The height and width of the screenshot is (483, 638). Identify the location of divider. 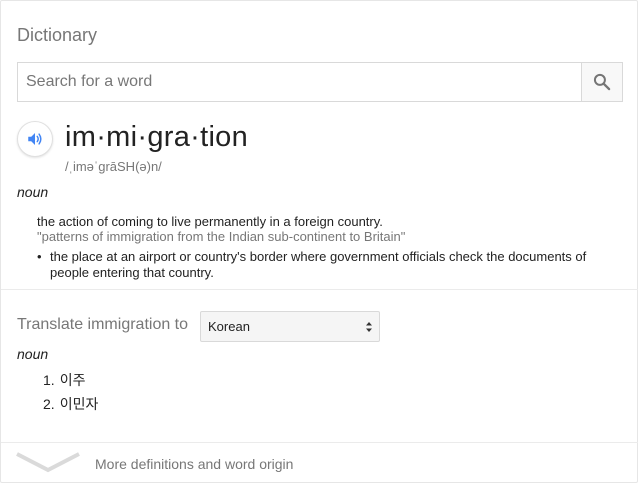
(319, 289).